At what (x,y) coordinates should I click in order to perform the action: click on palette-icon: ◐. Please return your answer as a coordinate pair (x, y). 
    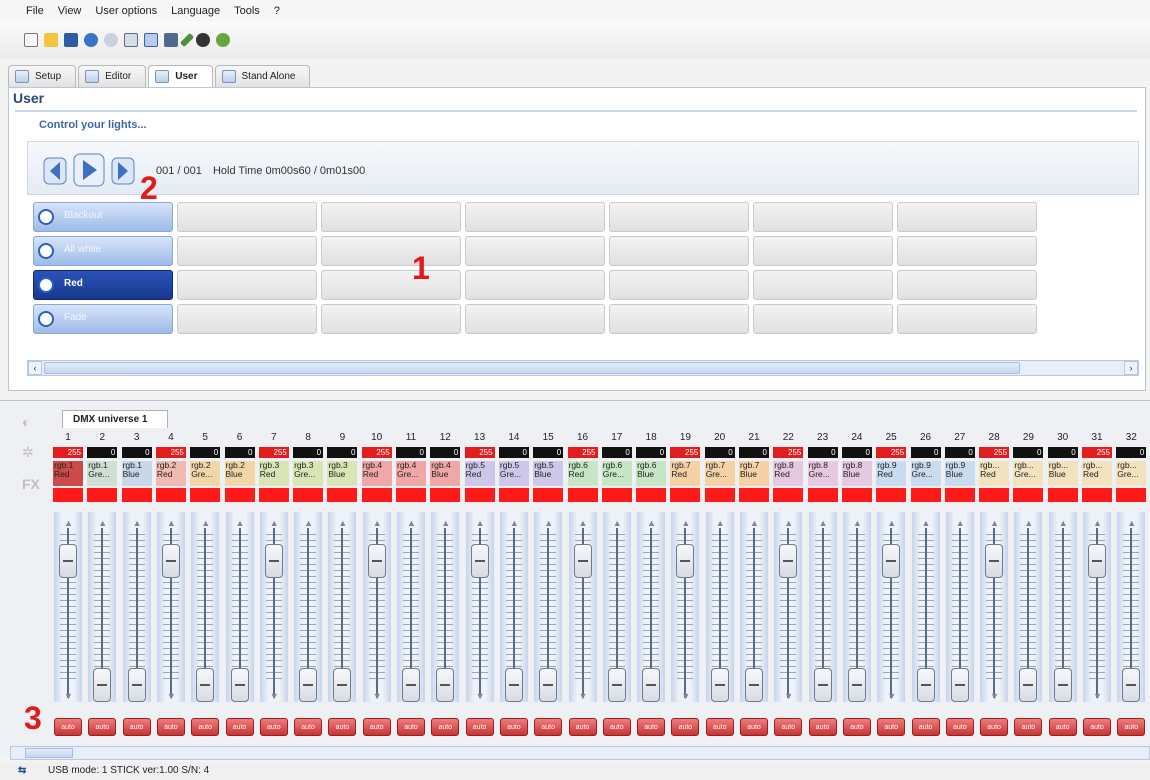
    Looking at the image, I should click on (26, 422).